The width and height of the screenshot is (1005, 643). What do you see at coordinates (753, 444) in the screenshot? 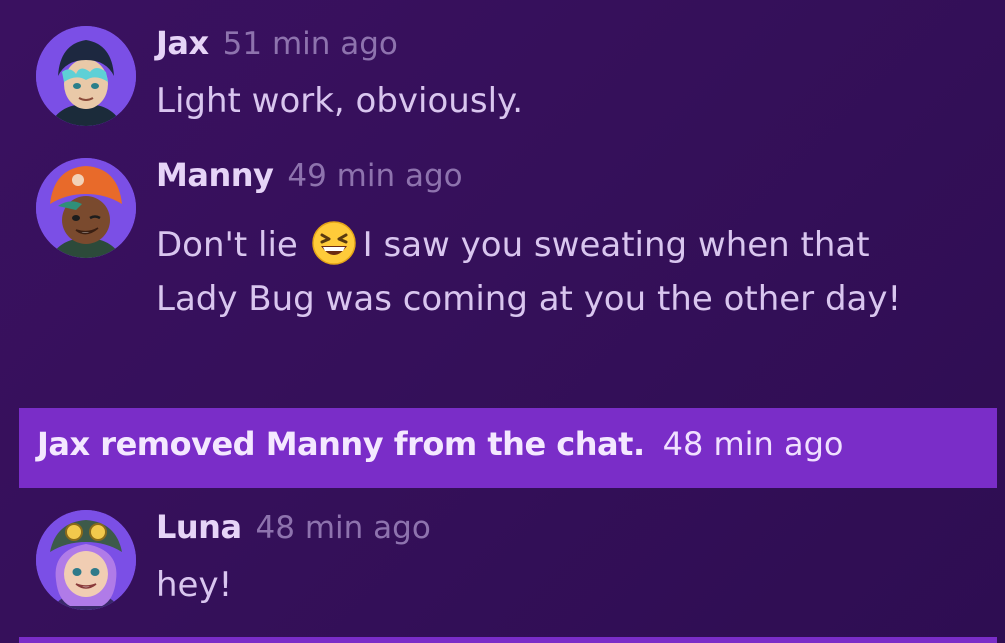
I see `system-notice-timestamp: 48 min ago` at bounding box center [753, 444].